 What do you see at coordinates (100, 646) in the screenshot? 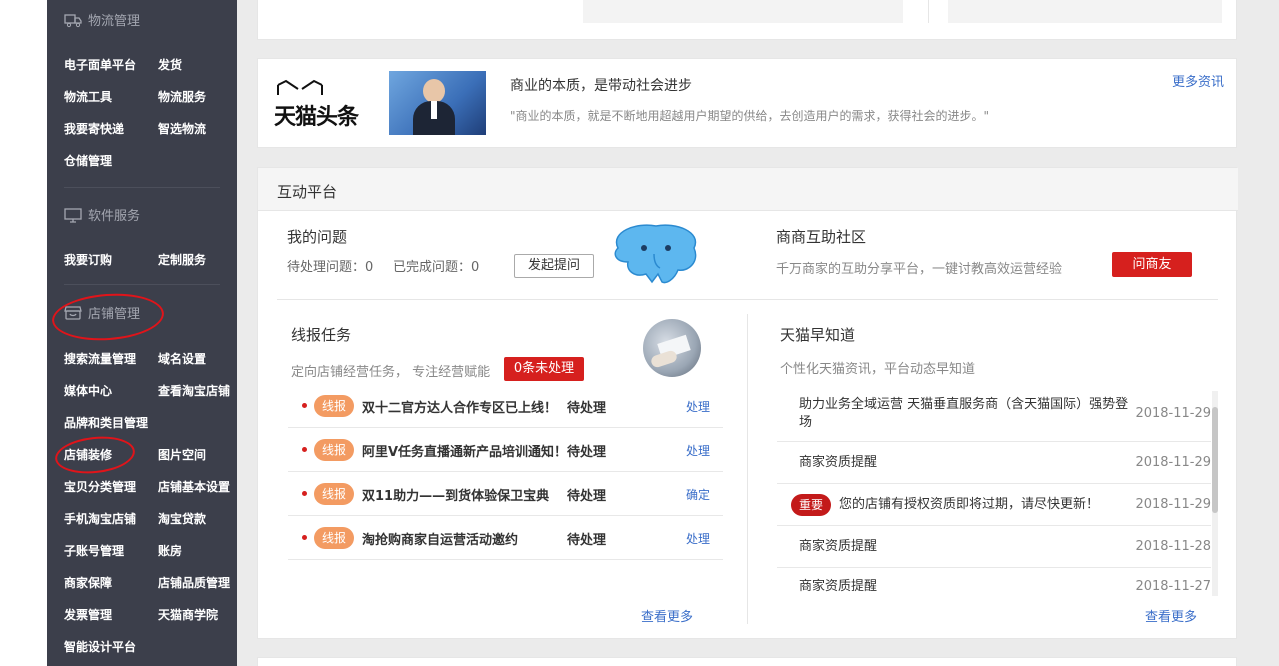
I see `sidebar-link: 智能设计平台` at bounding box center [100, 646].